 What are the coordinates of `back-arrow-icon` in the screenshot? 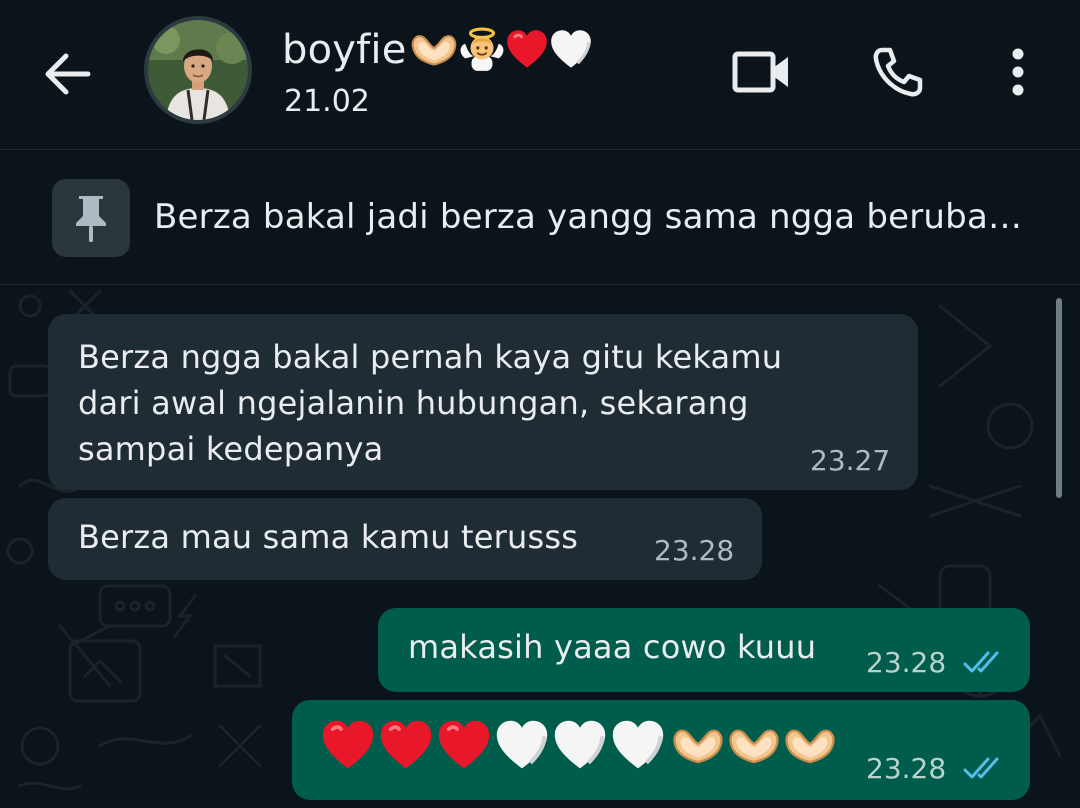 It's located at (68, 74).